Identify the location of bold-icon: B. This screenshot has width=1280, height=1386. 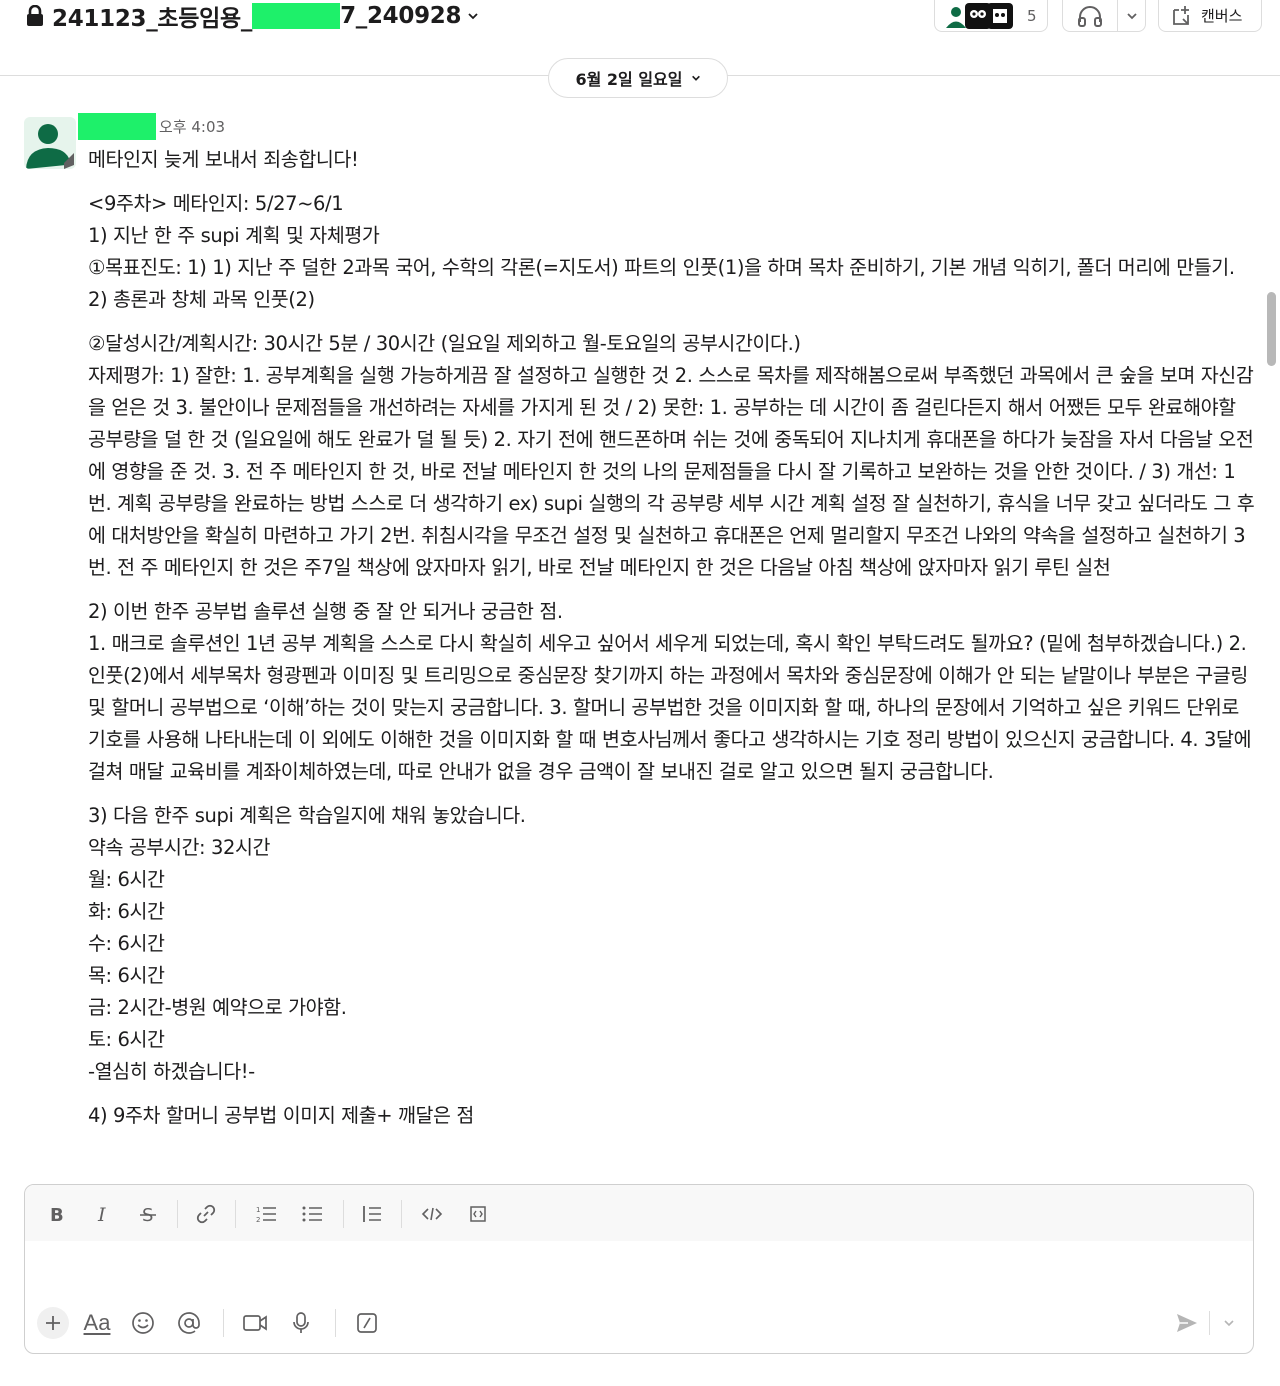
(57, 1214).